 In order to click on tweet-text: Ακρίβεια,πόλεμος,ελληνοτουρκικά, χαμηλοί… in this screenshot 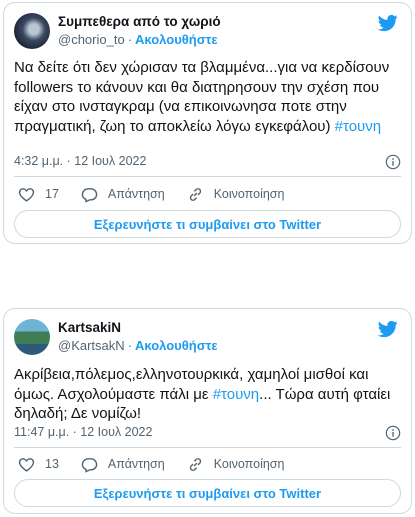, I will do `click(208, 394)`.